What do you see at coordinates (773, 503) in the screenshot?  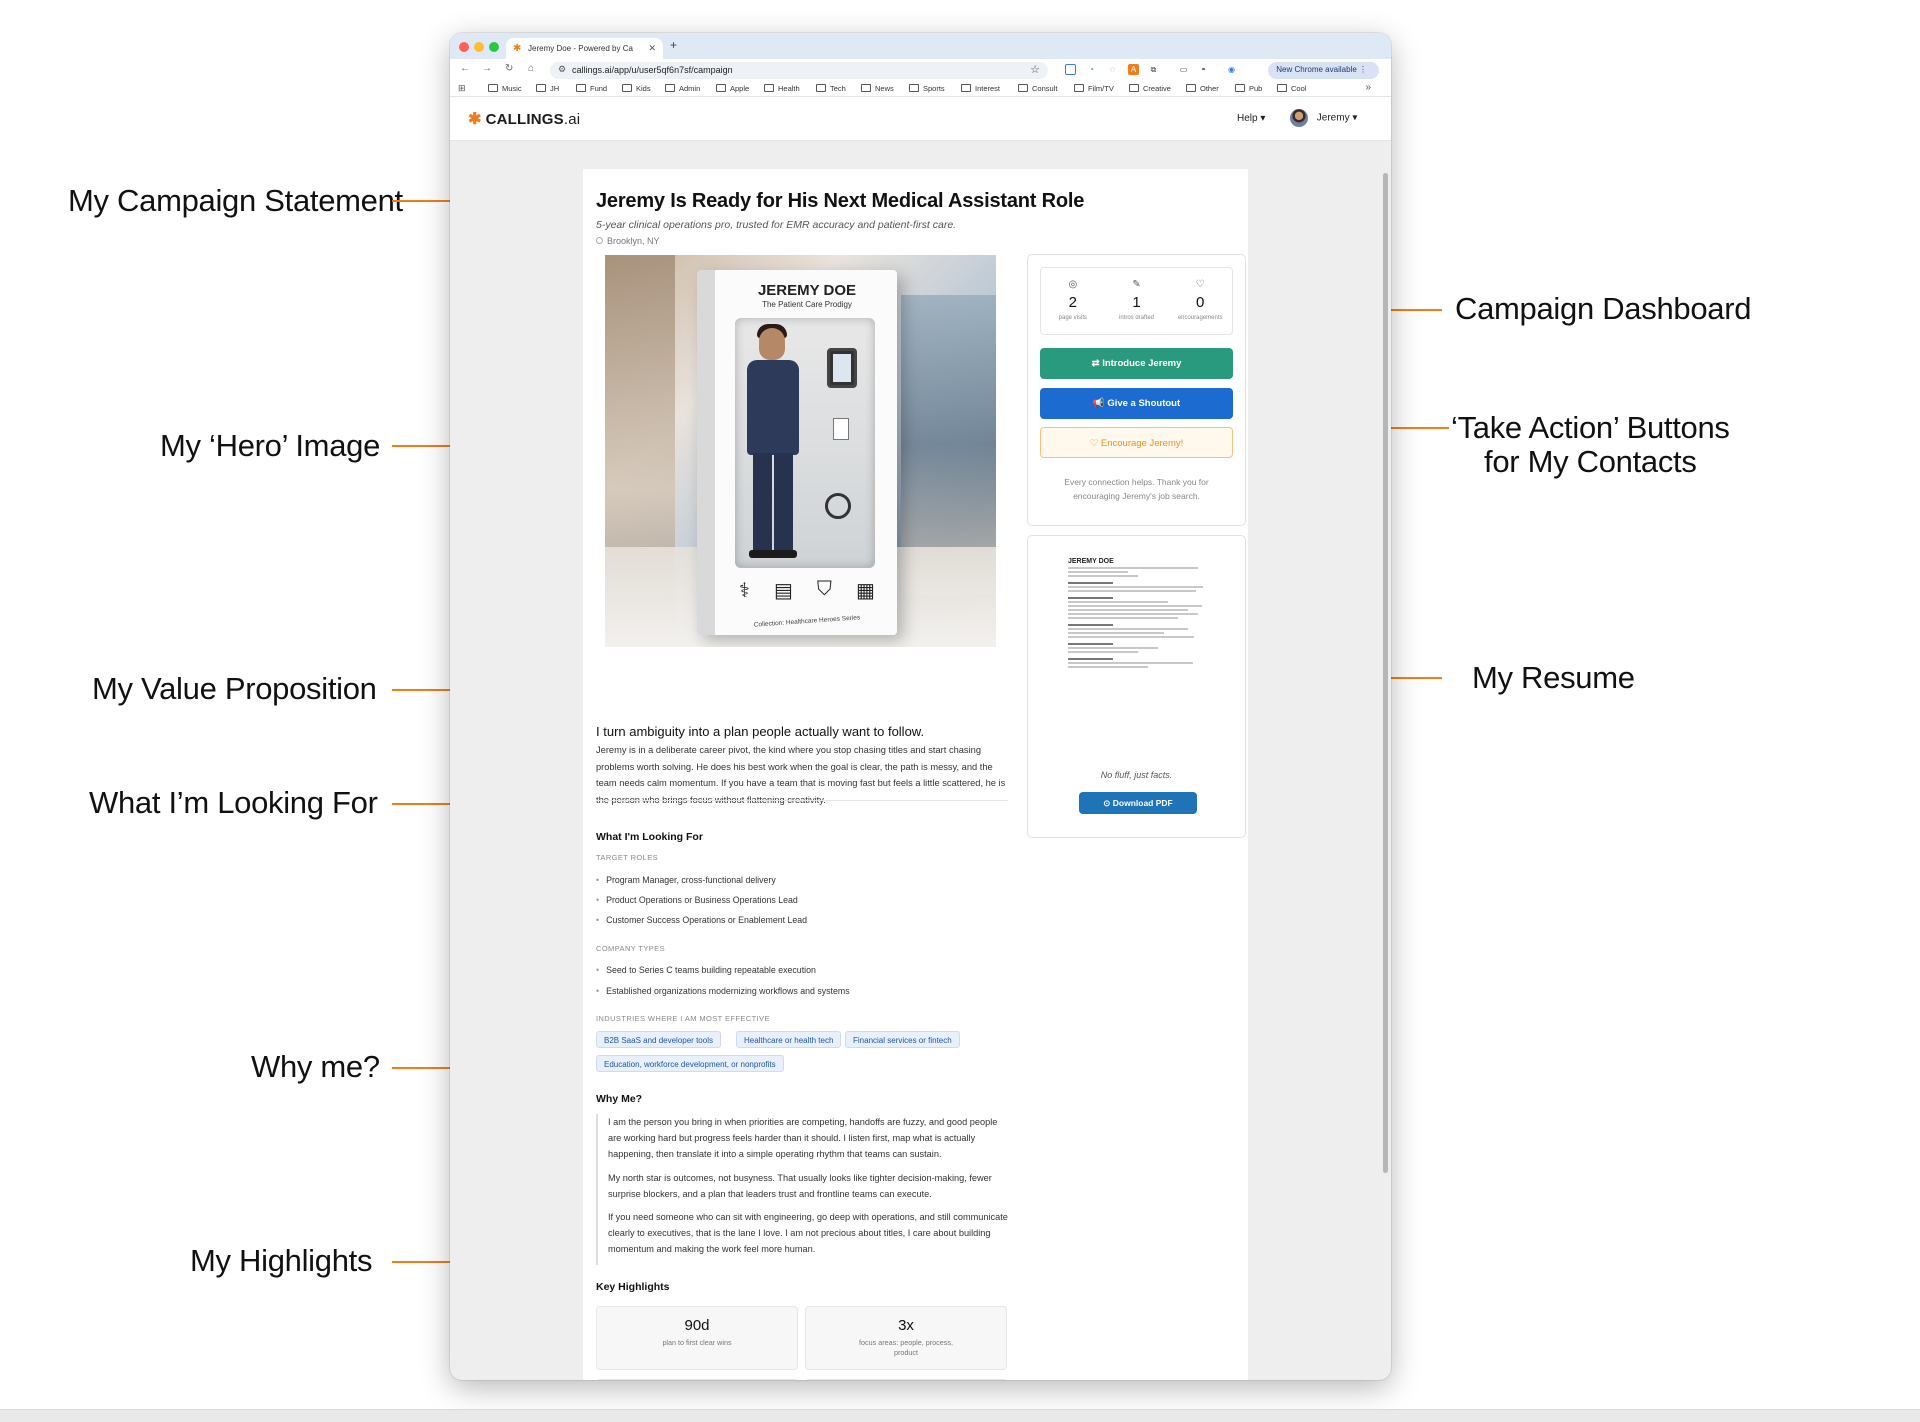 I see `figure-legs` at bounding box center [773, 503].